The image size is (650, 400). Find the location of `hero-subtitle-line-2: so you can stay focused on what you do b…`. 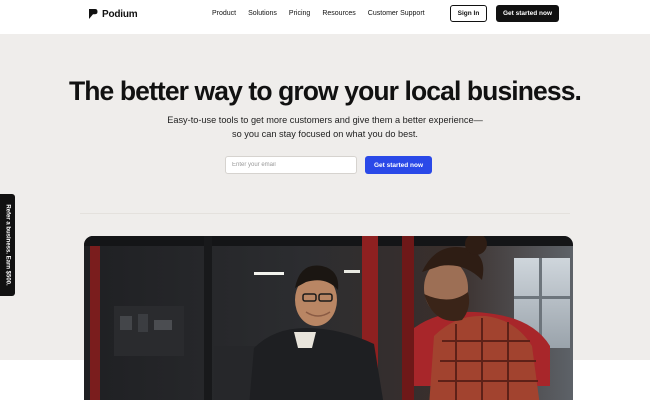

hero-subtitle-line-2: so you can stay focused on what you do b… is located at coordinates (325, 134).